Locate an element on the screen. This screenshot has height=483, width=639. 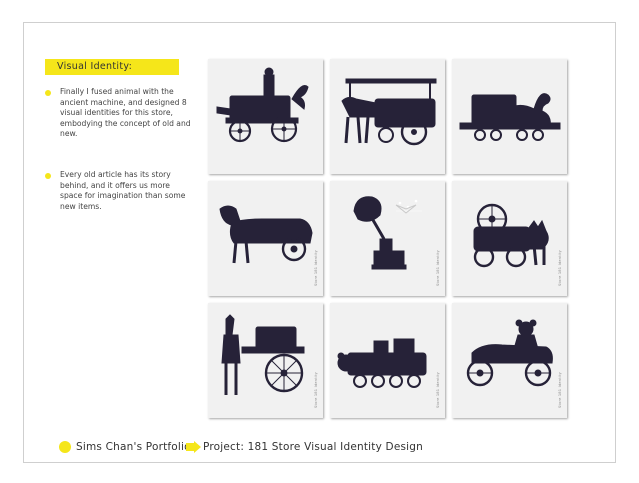
section-heading: Visual Identity: is located at coordinates (112, 67).